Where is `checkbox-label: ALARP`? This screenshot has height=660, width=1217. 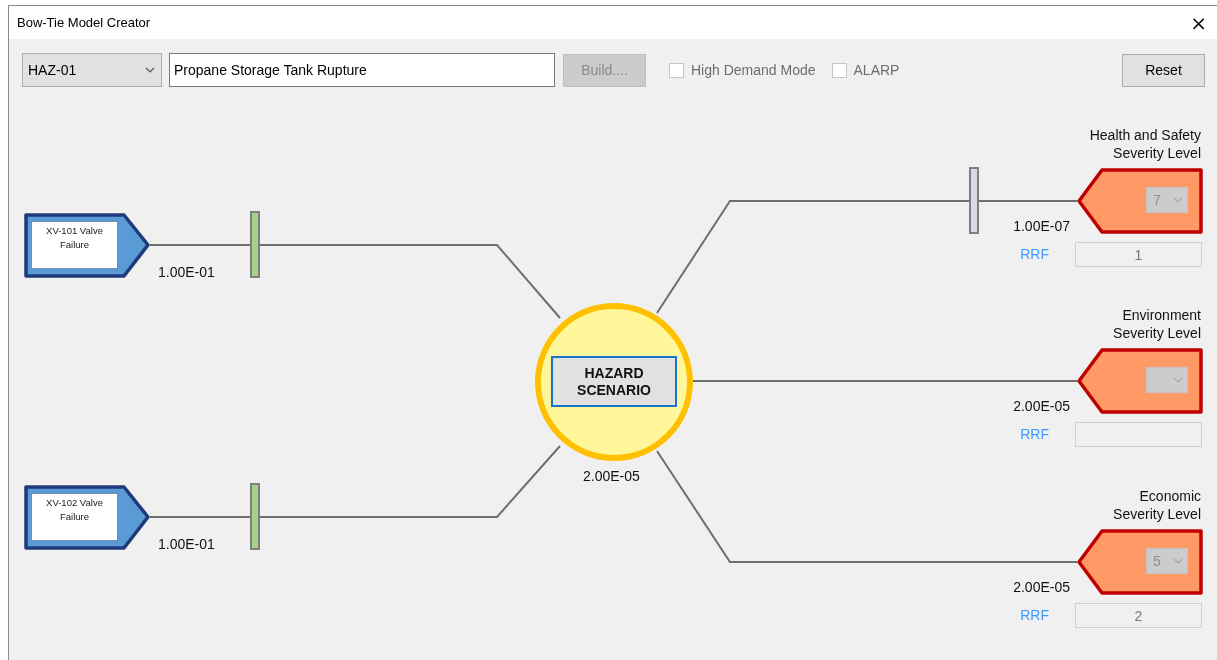 checkbox-label: ALARP is located at coordinates (876, 70).